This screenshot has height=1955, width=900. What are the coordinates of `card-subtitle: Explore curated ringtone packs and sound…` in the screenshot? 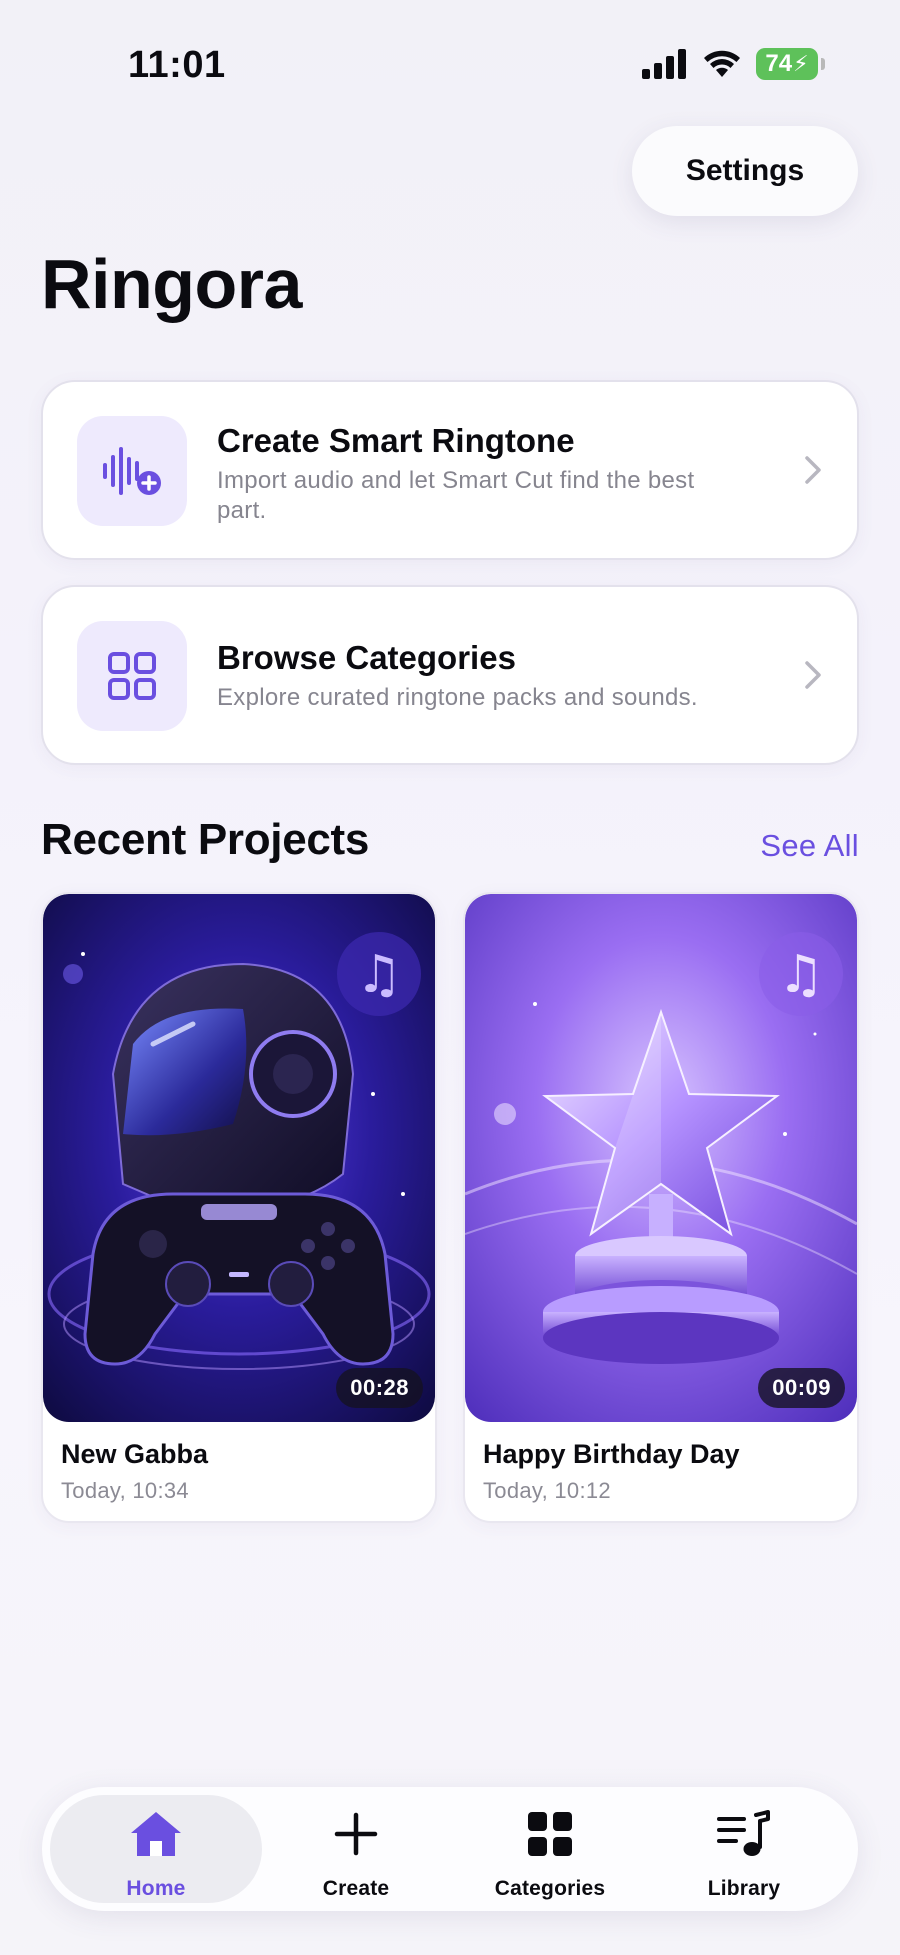 It's located at (457, 697).